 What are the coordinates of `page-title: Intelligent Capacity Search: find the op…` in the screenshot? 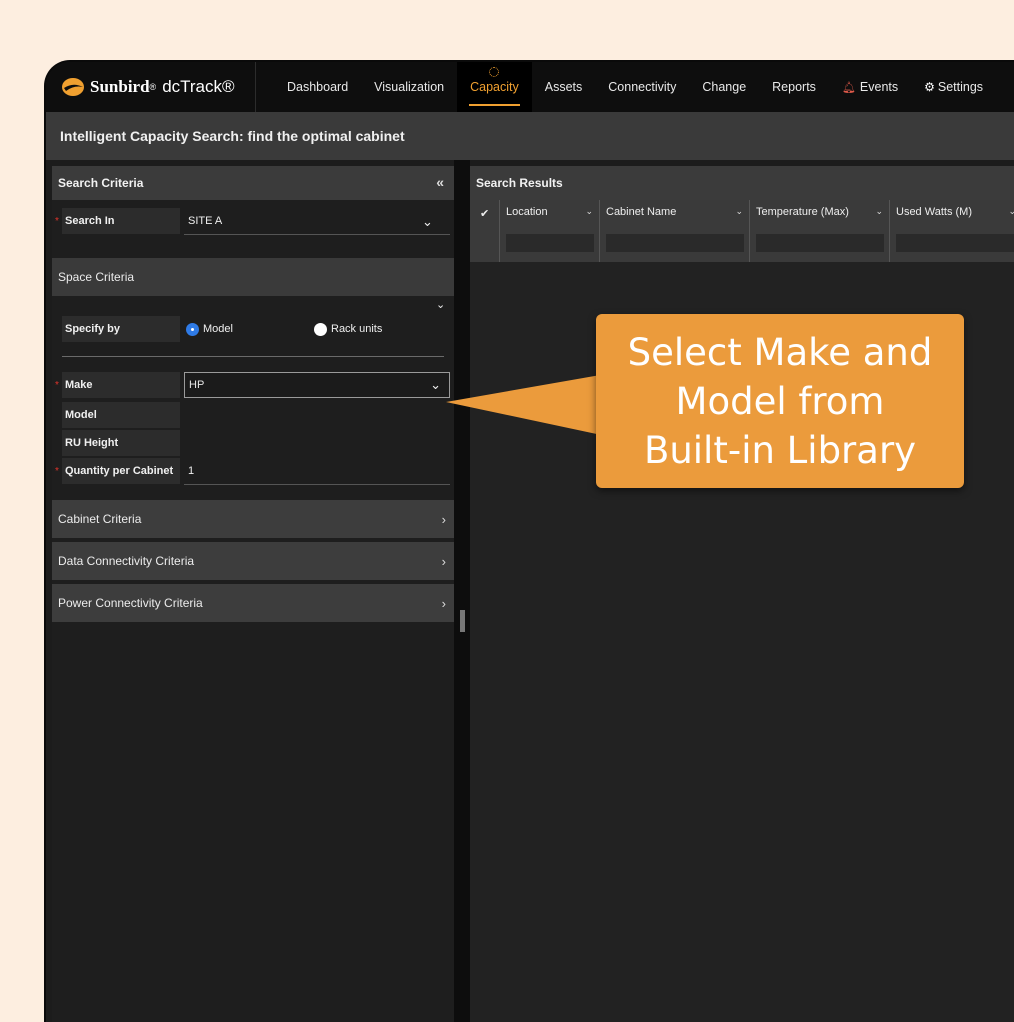 It's located at (530, 136).